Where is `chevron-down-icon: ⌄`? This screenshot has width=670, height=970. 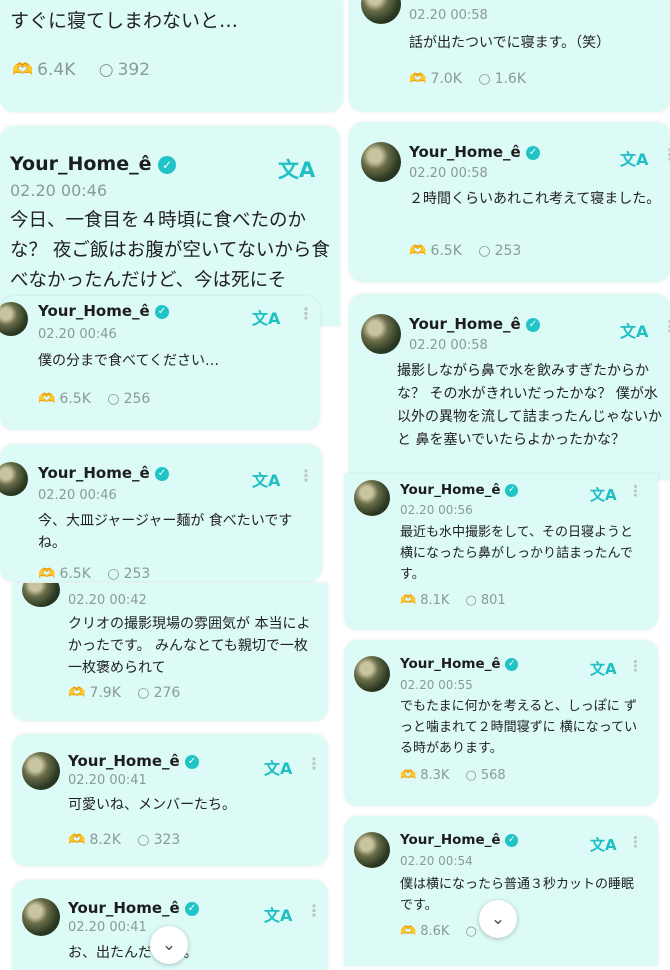
chevron-down-icon: ⌄ is located at coordinates (498, 919).